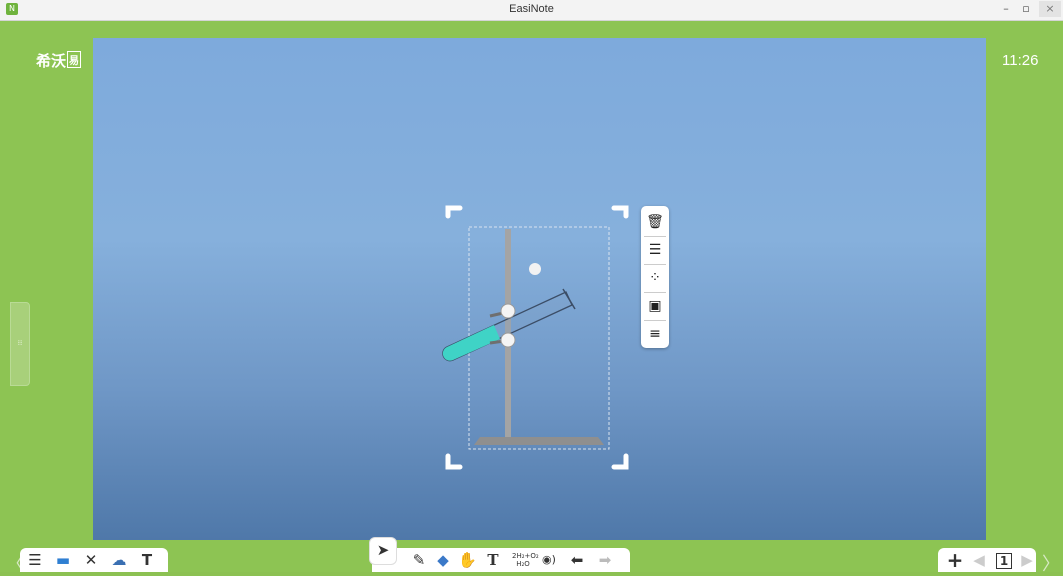 Image resolution: width=1063 pixels, height=576 pixels. What do you see at coordinates (51, 61) in the screenshot?
I see `brand-name: 希沃` at bounding box center [51, 61].